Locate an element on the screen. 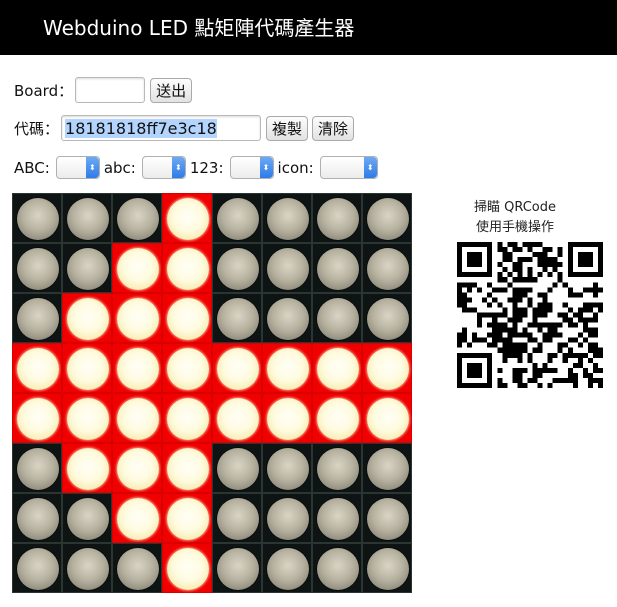  copy-button: 複製 is located at coordinates (287, 128).